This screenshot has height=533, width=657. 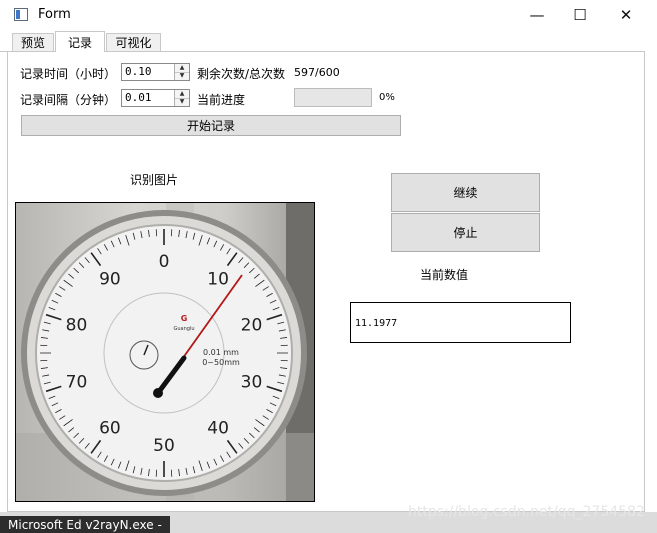 I want to click on tab-record: 记录, so click(x=80, y=41).